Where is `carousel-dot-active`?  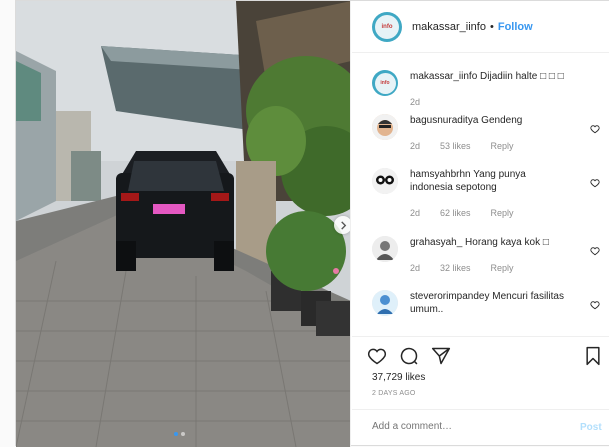
carousel-dot-active is located at coordinates (176, 434).